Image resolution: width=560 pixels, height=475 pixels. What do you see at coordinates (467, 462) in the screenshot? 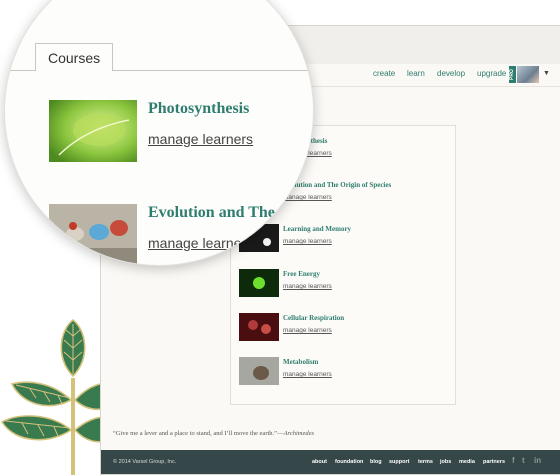
I see `footer-link-media: media` at bounding box center [467, 462].